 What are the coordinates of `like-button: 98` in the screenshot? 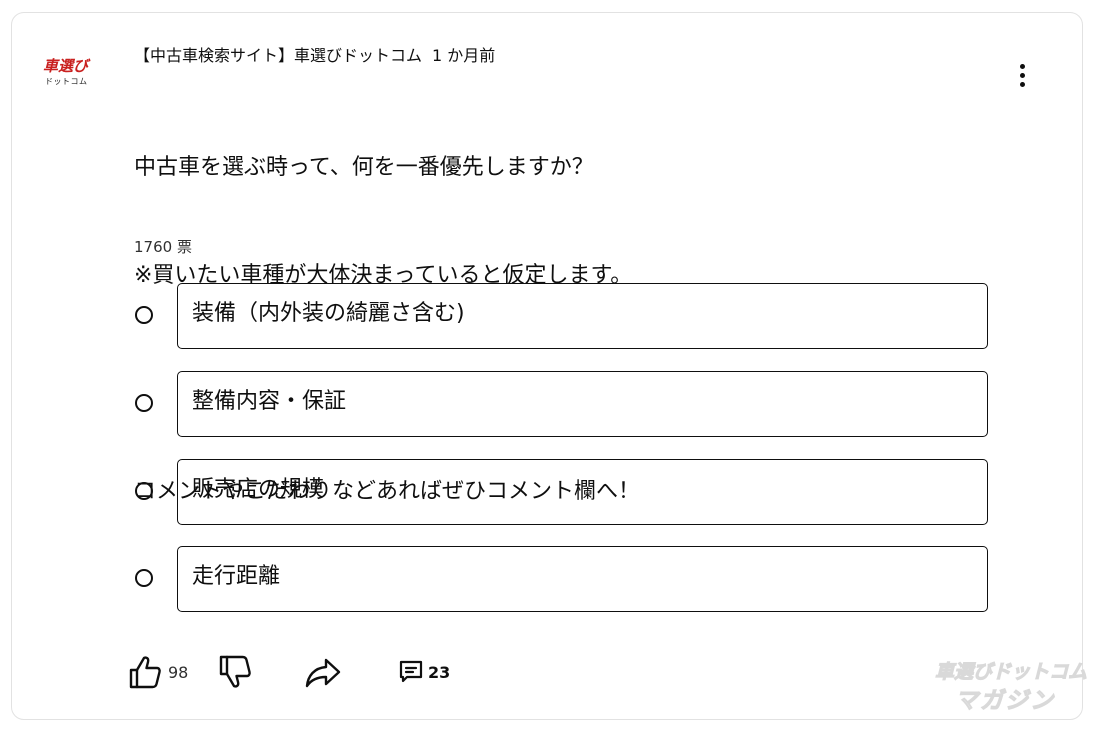 It's located at (158, 672).